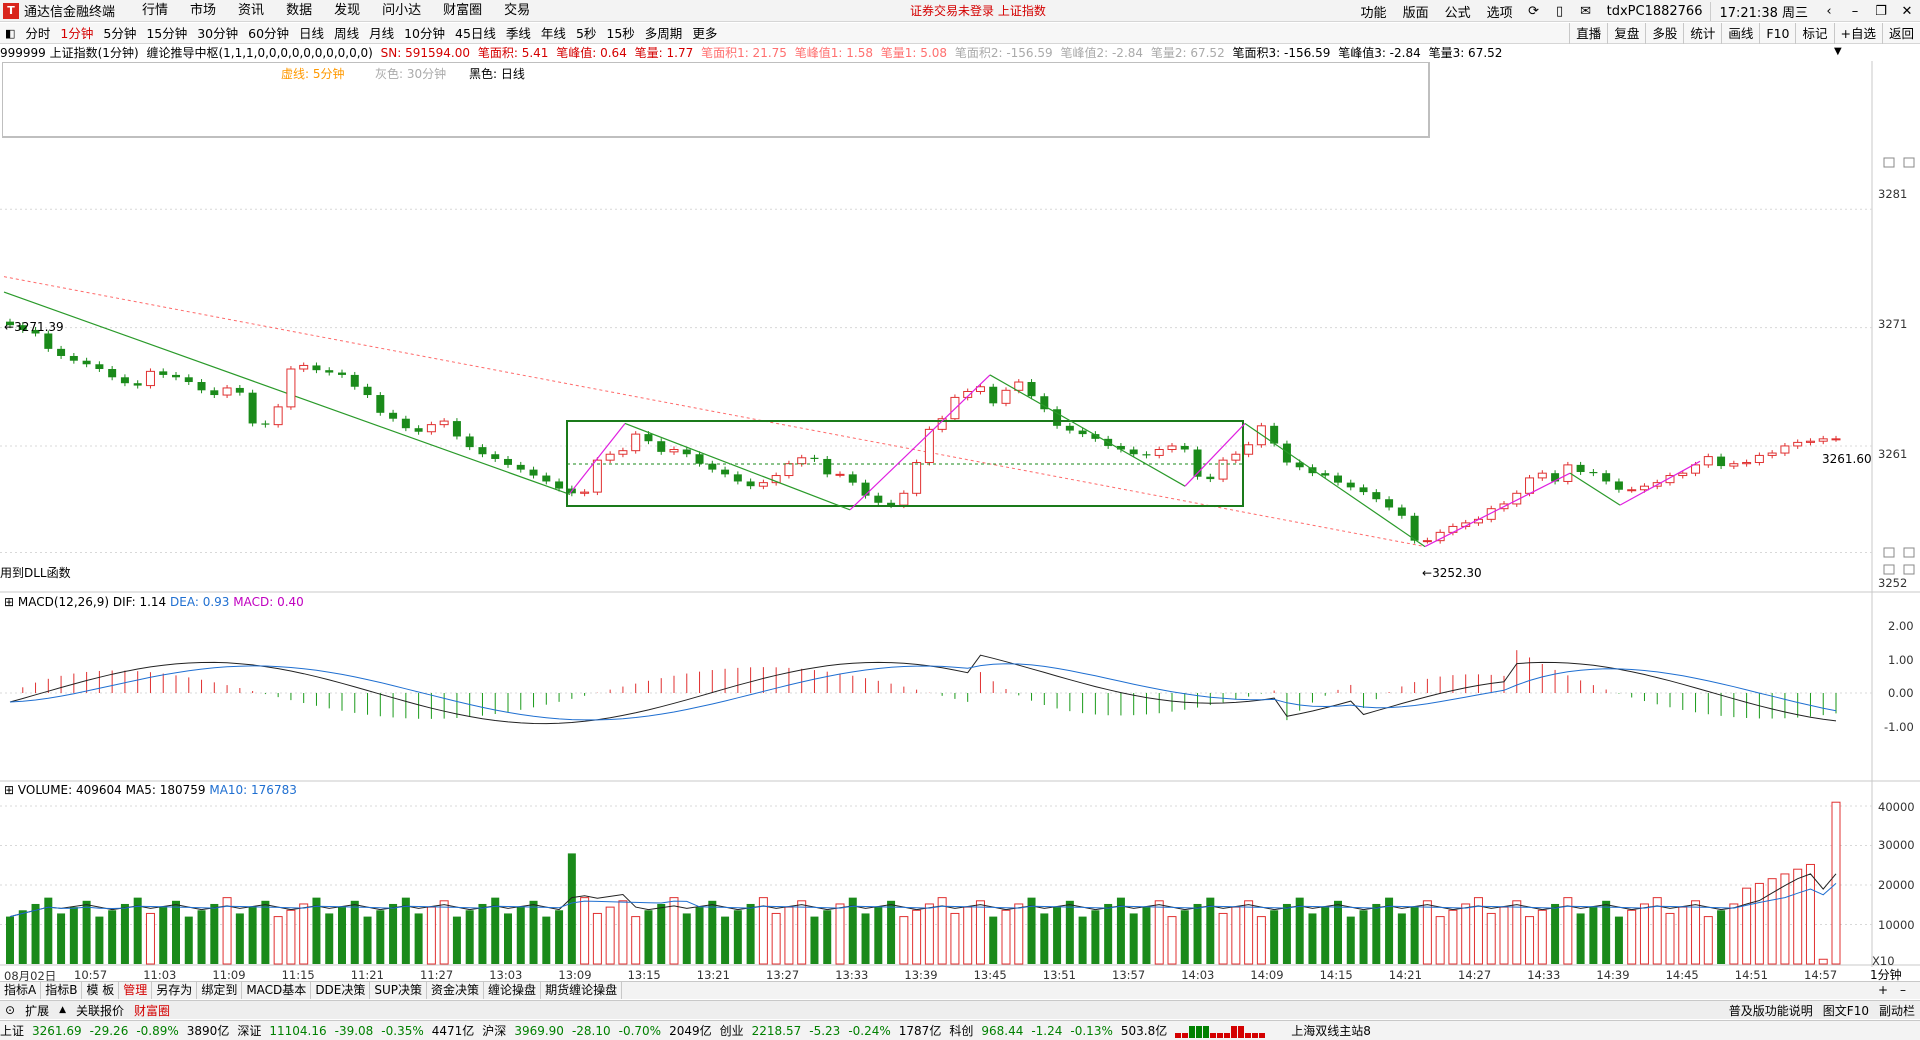  What do you see at coordinates (10, 33) in the screenshot?
I see `panel-toggle-icon: ◧` at bounding box center [10, 33].